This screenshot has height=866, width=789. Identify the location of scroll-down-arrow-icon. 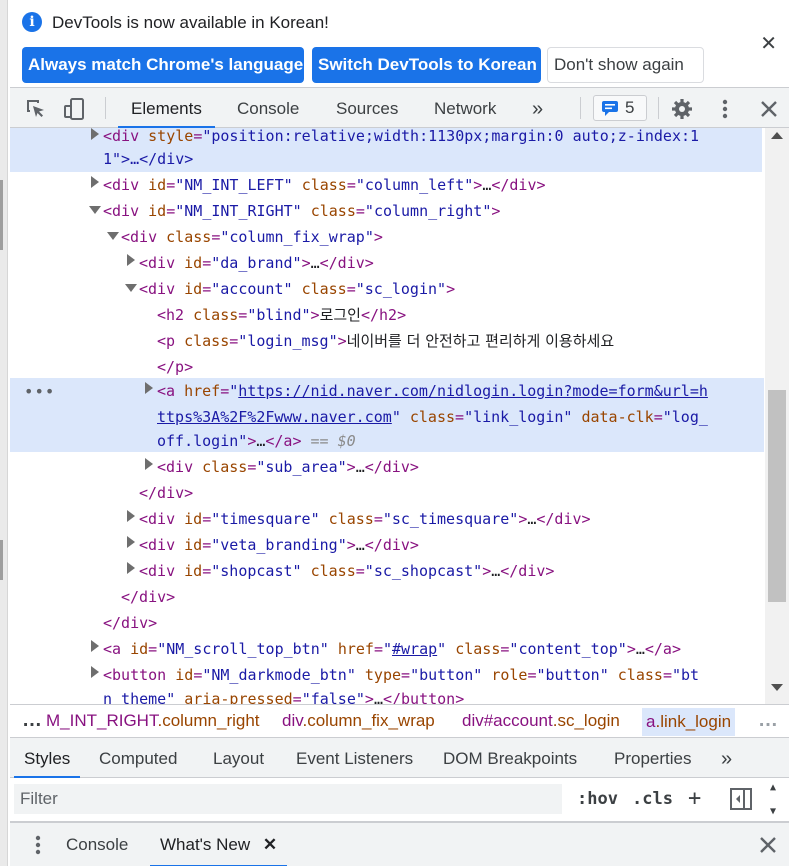
(777, 687).